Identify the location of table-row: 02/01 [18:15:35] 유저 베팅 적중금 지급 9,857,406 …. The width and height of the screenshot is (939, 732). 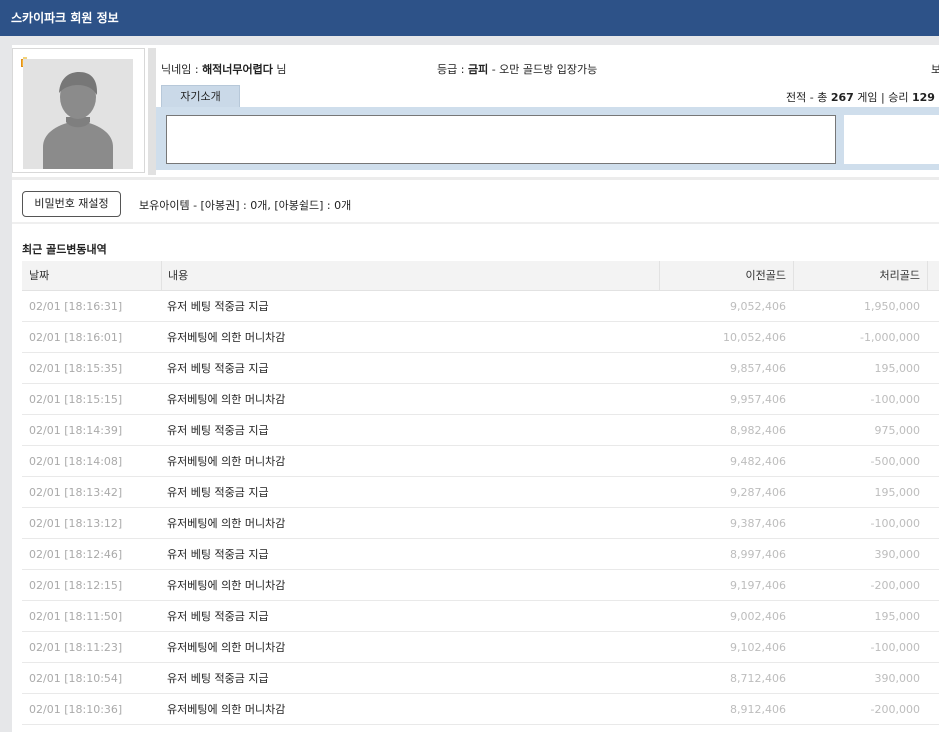
(480, 368).